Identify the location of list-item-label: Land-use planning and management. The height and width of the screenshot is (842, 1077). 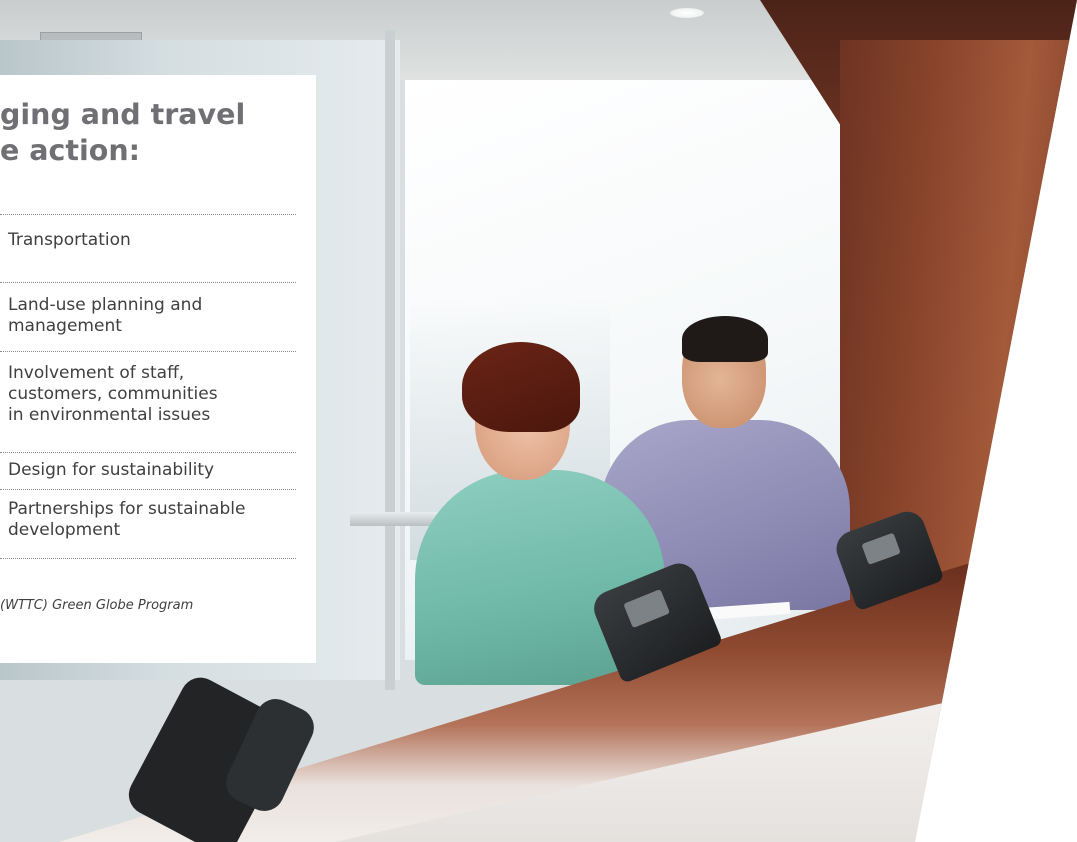
(105, 315).